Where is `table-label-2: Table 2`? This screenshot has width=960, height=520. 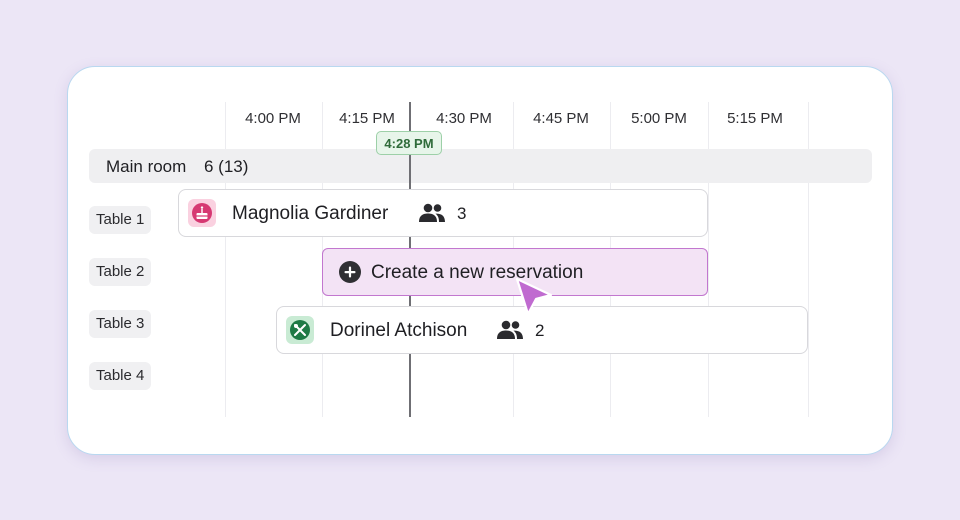 table-label-2: Table 2 is located at coordinates (120, 272).